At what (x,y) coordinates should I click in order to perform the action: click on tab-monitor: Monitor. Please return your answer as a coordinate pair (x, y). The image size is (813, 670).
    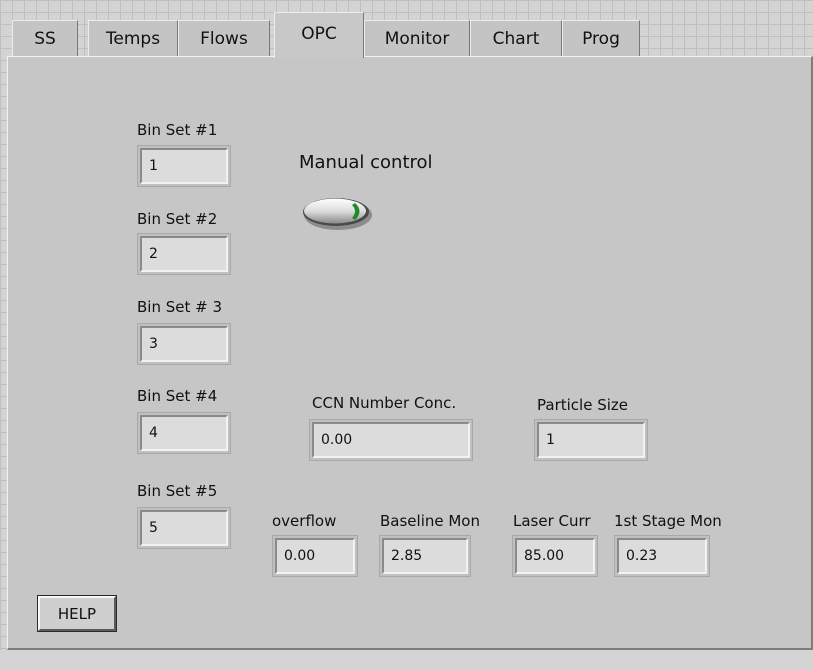
    Looking at the image, I should click on (417, 38).